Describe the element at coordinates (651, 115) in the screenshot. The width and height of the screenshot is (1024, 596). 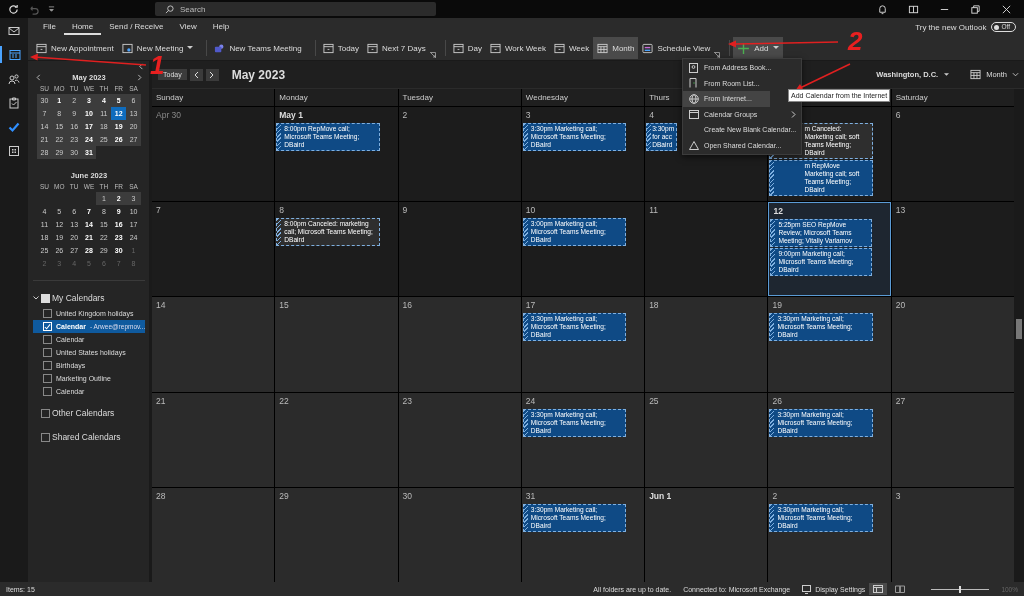
I see `day-number: 4` at that location.